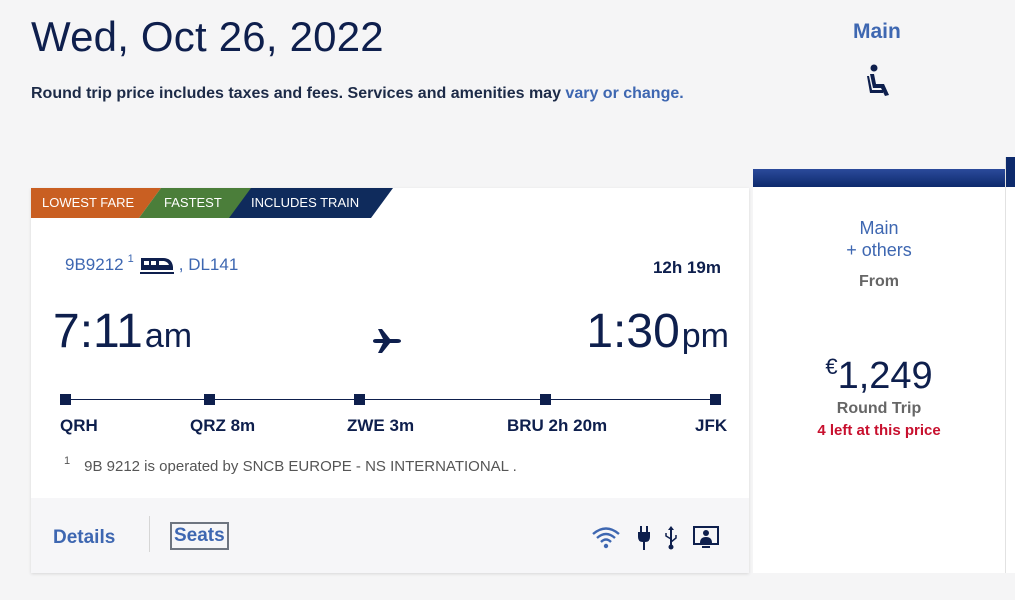 The height and width of the screenshot is (600, 1015). What do you see at coordinates (94, 265) in the screenshot?
I see `segment-number: 9B9212` at bounding box center [94, 265].